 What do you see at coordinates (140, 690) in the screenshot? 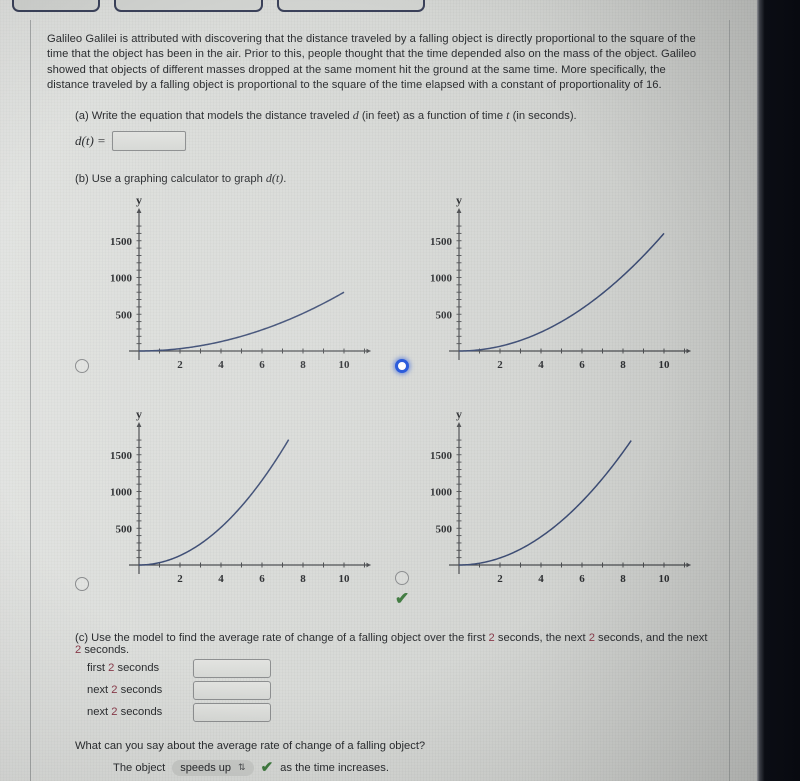
I see `part-c-label-2-post: seconds` at bounding box center [140, 690].